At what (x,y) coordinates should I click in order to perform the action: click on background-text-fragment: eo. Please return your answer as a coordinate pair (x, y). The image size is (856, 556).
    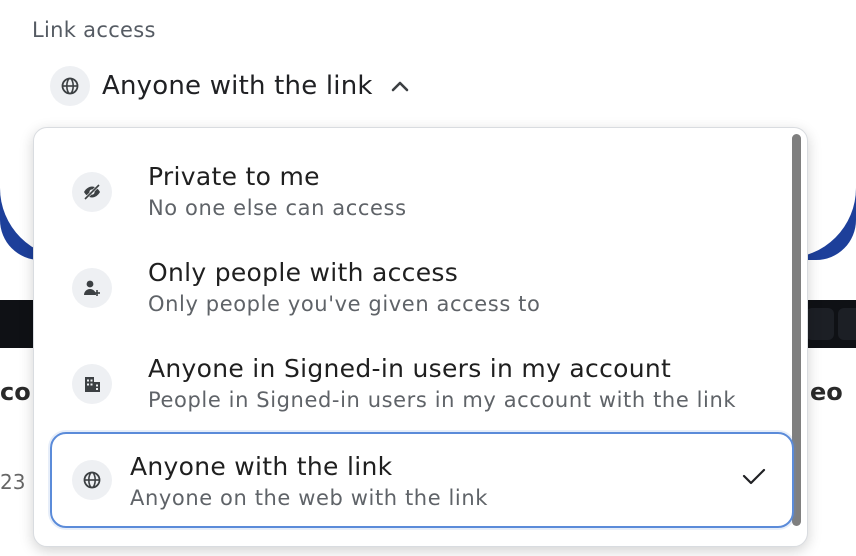
    Looking at the image, I should click on (826, 392).